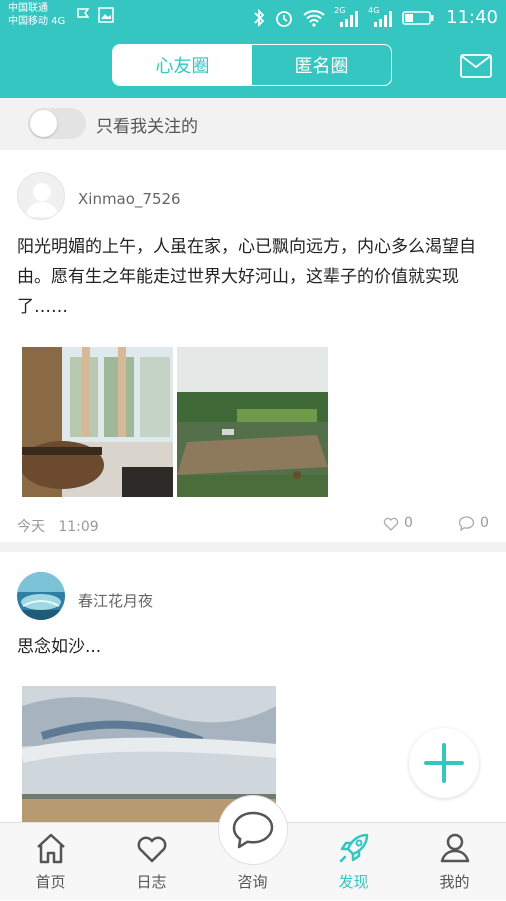 The width and height of the screenshot is (506, 901). Describe the element at coordinates (152, 849) in the screenshot. I see `heart-icon` at that location.